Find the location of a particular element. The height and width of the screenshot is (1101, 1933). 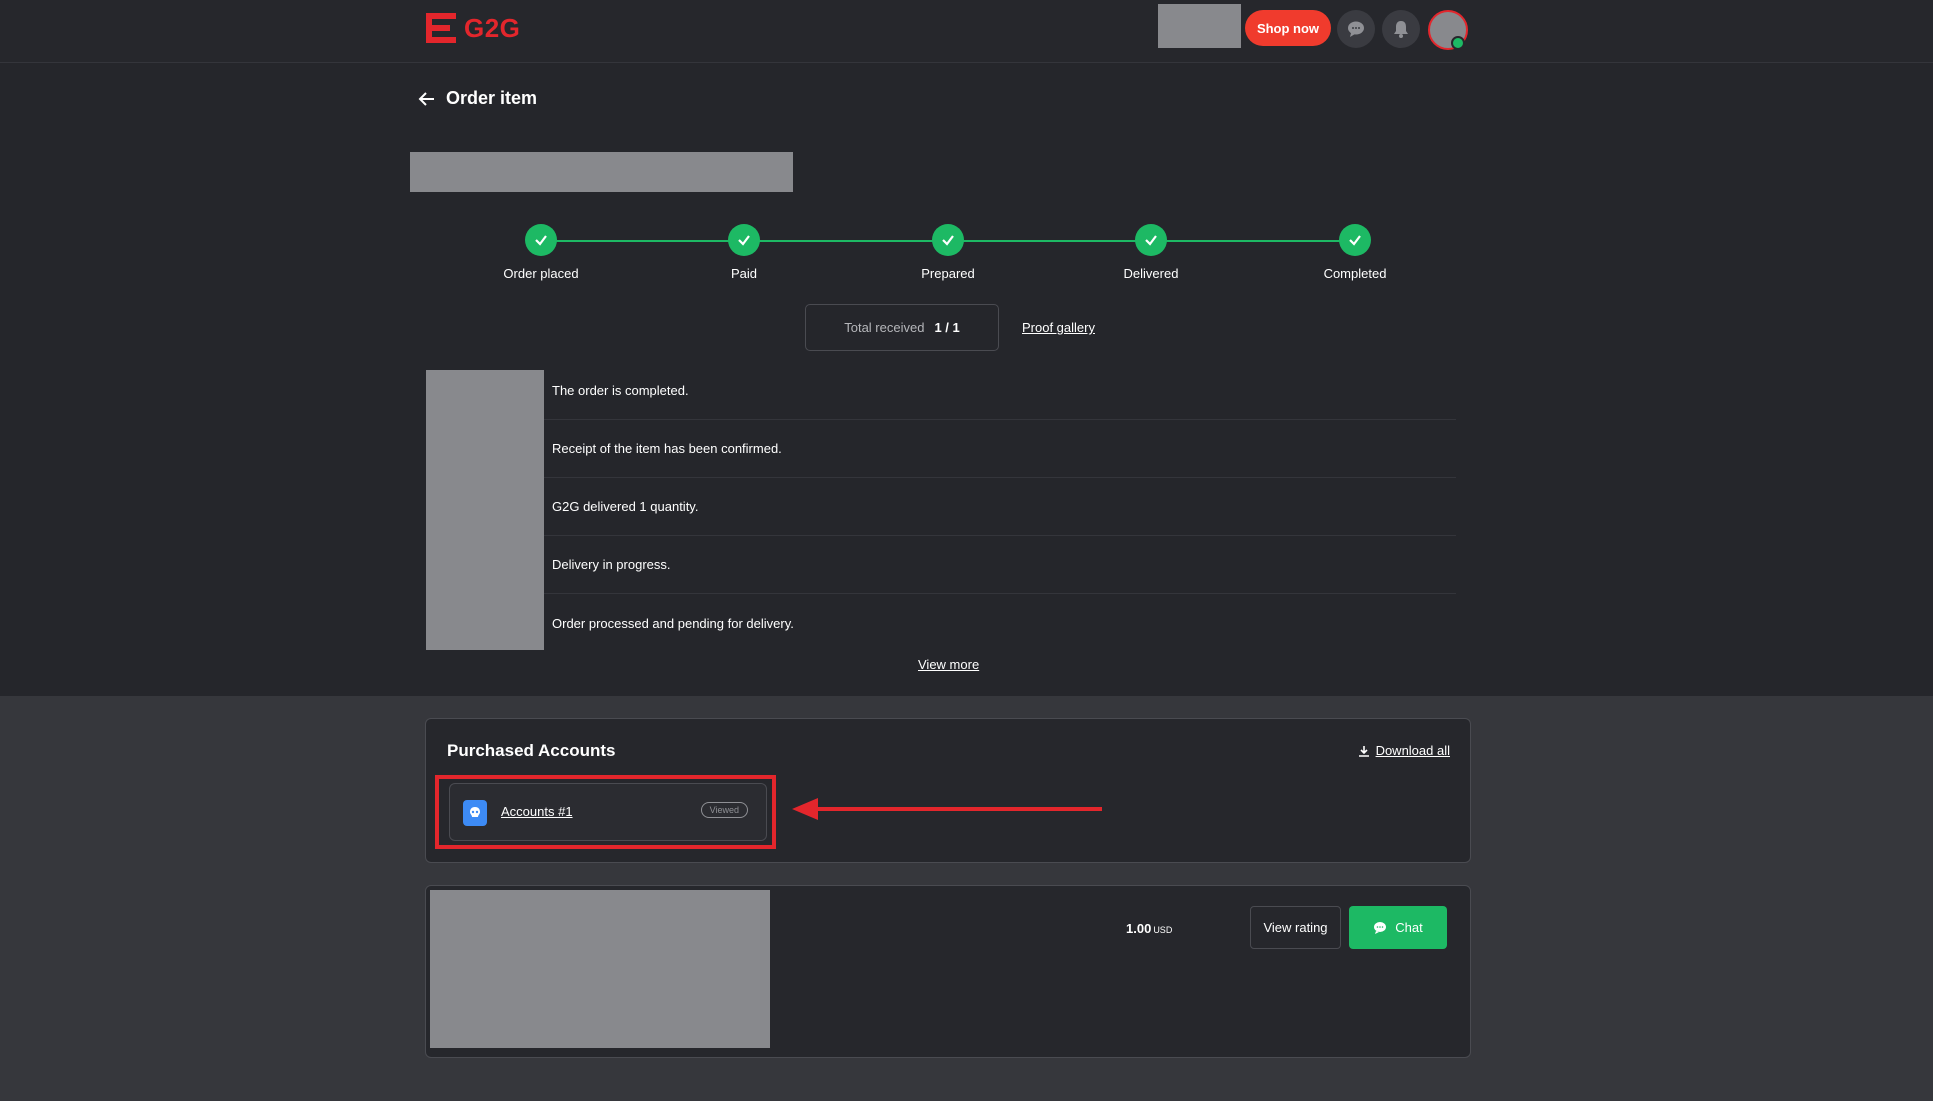

step-label: Delivered is located at coordinates (1151, 273).